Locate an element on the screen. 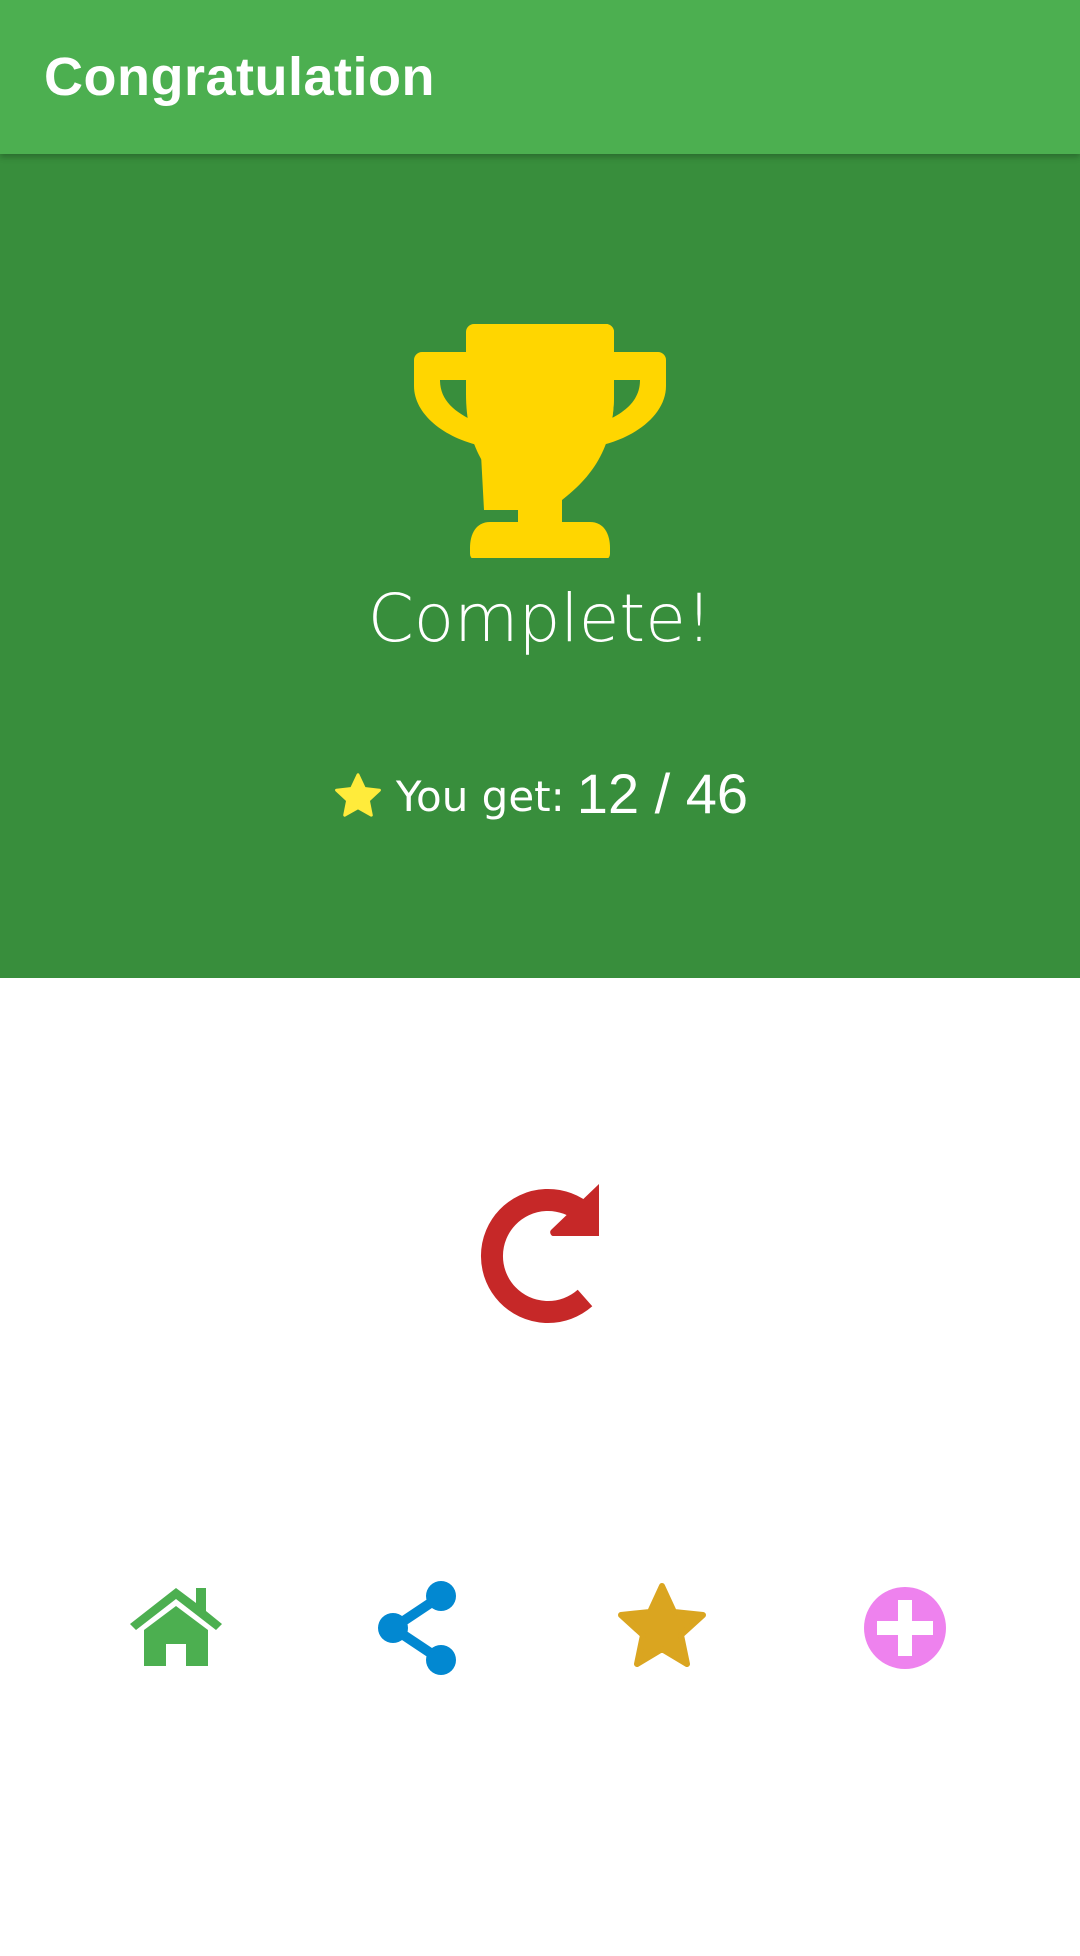 The image size is (1080, 1956). replay-icon is located at coordinates (539, 1253).